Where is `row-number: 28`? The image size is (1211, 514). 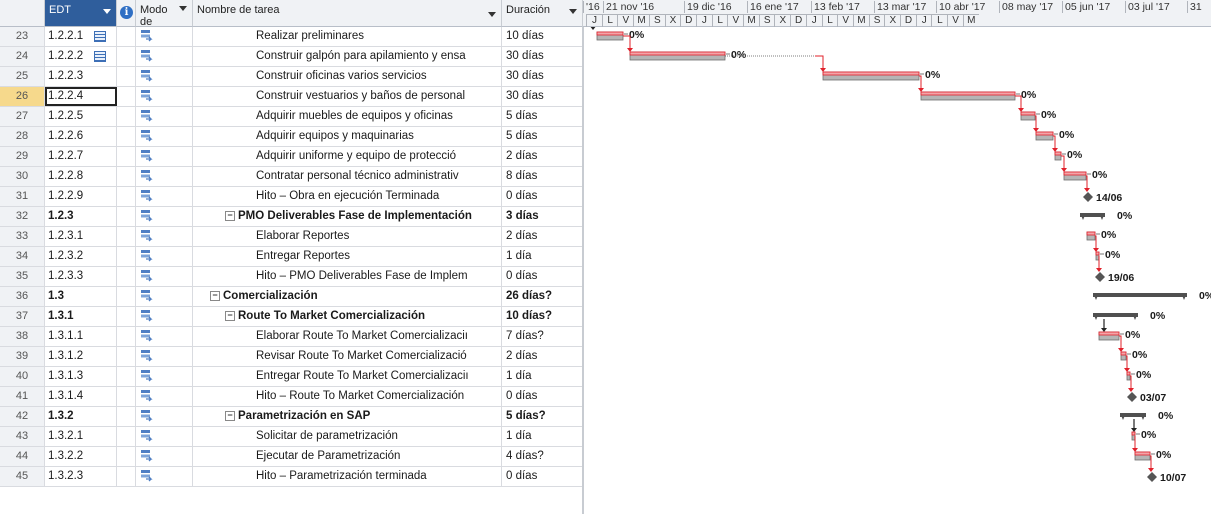
row-number: 28 is located at coordinates (22, 136).